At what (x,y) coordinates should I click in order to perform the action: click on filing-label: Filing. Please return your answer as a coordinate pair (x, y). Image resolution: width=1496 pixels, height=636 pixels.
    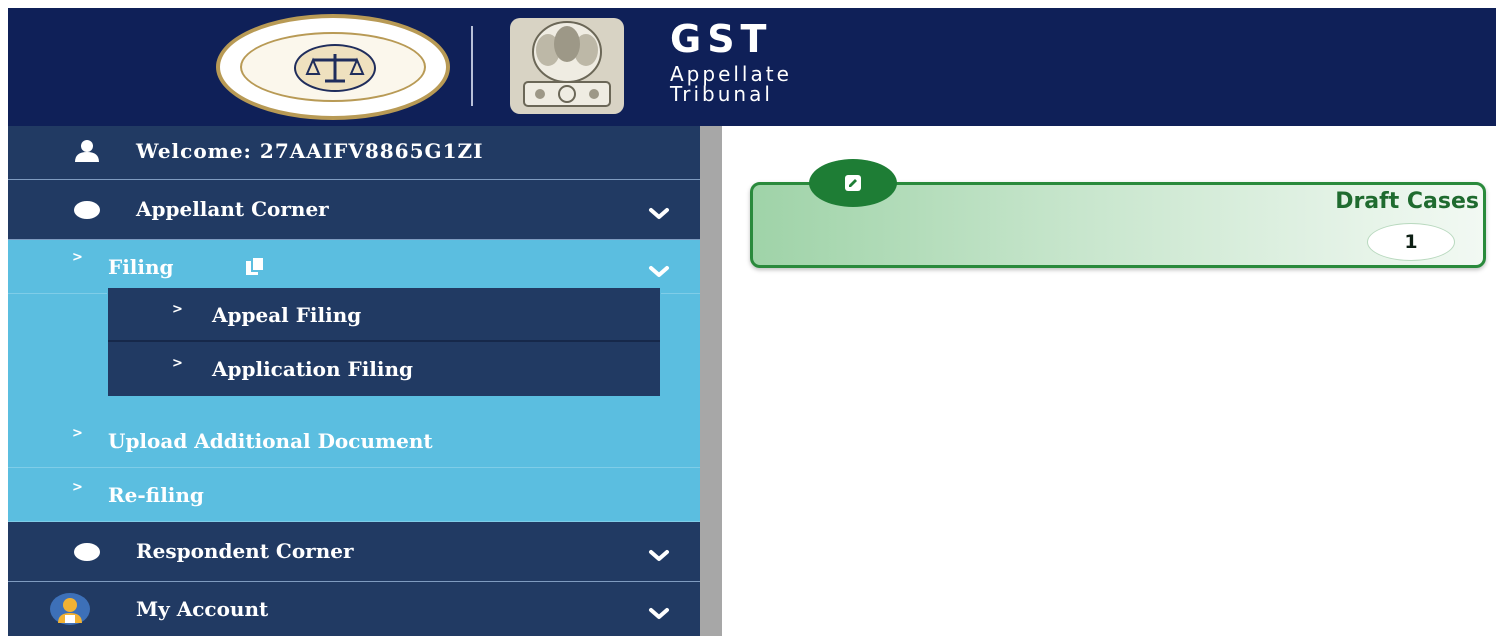
    Looking at the image, I should click on (141, 267).